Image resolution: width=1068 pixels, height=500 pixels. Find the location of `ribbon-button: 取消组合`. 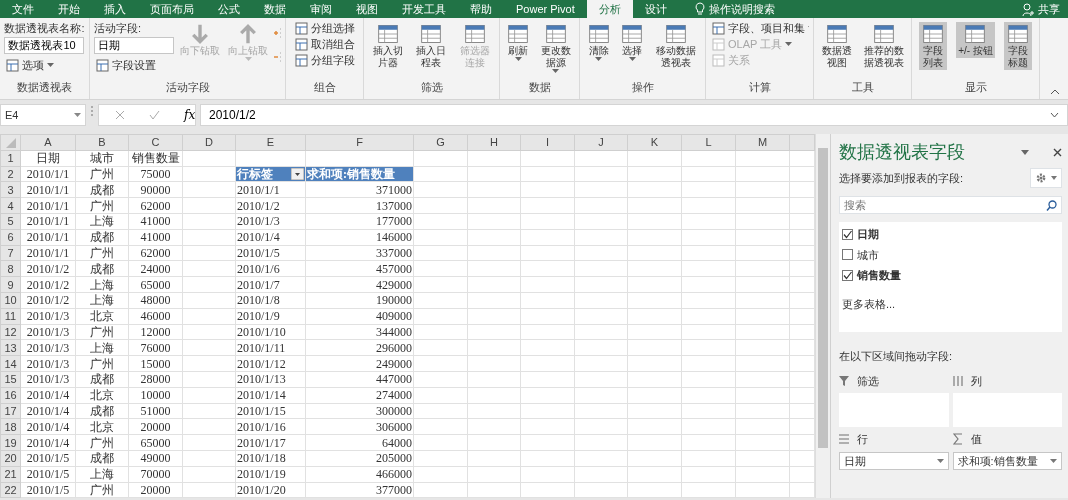

ribbon-button: 取消组合 is located at coordinates (324, 44).